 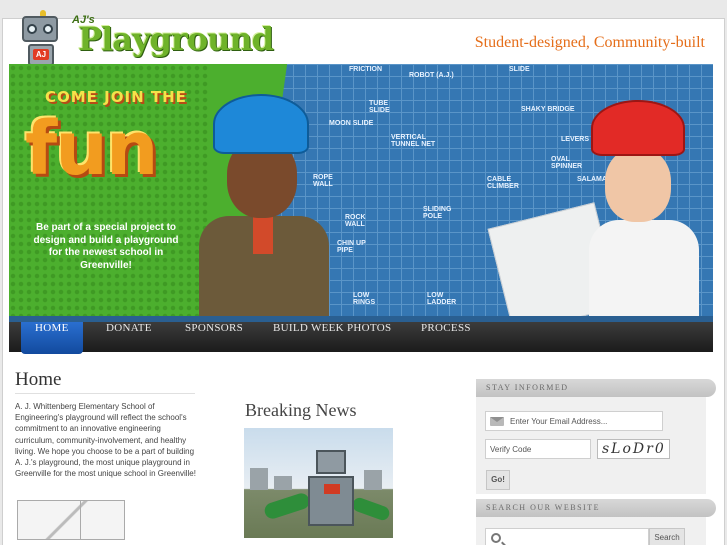 I want to click on nav-sponsors: SPONSORS, so click(x=214, y=337).